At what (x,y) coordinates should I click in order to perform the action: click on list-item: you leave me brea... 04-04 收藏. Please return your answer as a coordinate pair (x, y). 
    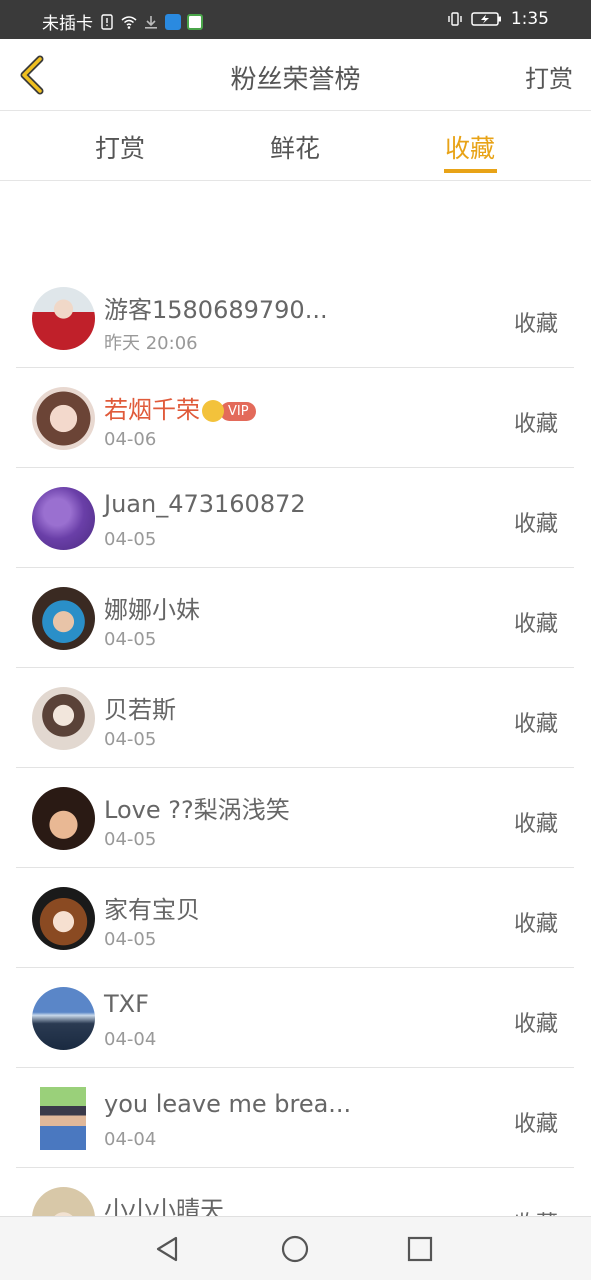
    Looking at the image, I should click on (295, 1118).